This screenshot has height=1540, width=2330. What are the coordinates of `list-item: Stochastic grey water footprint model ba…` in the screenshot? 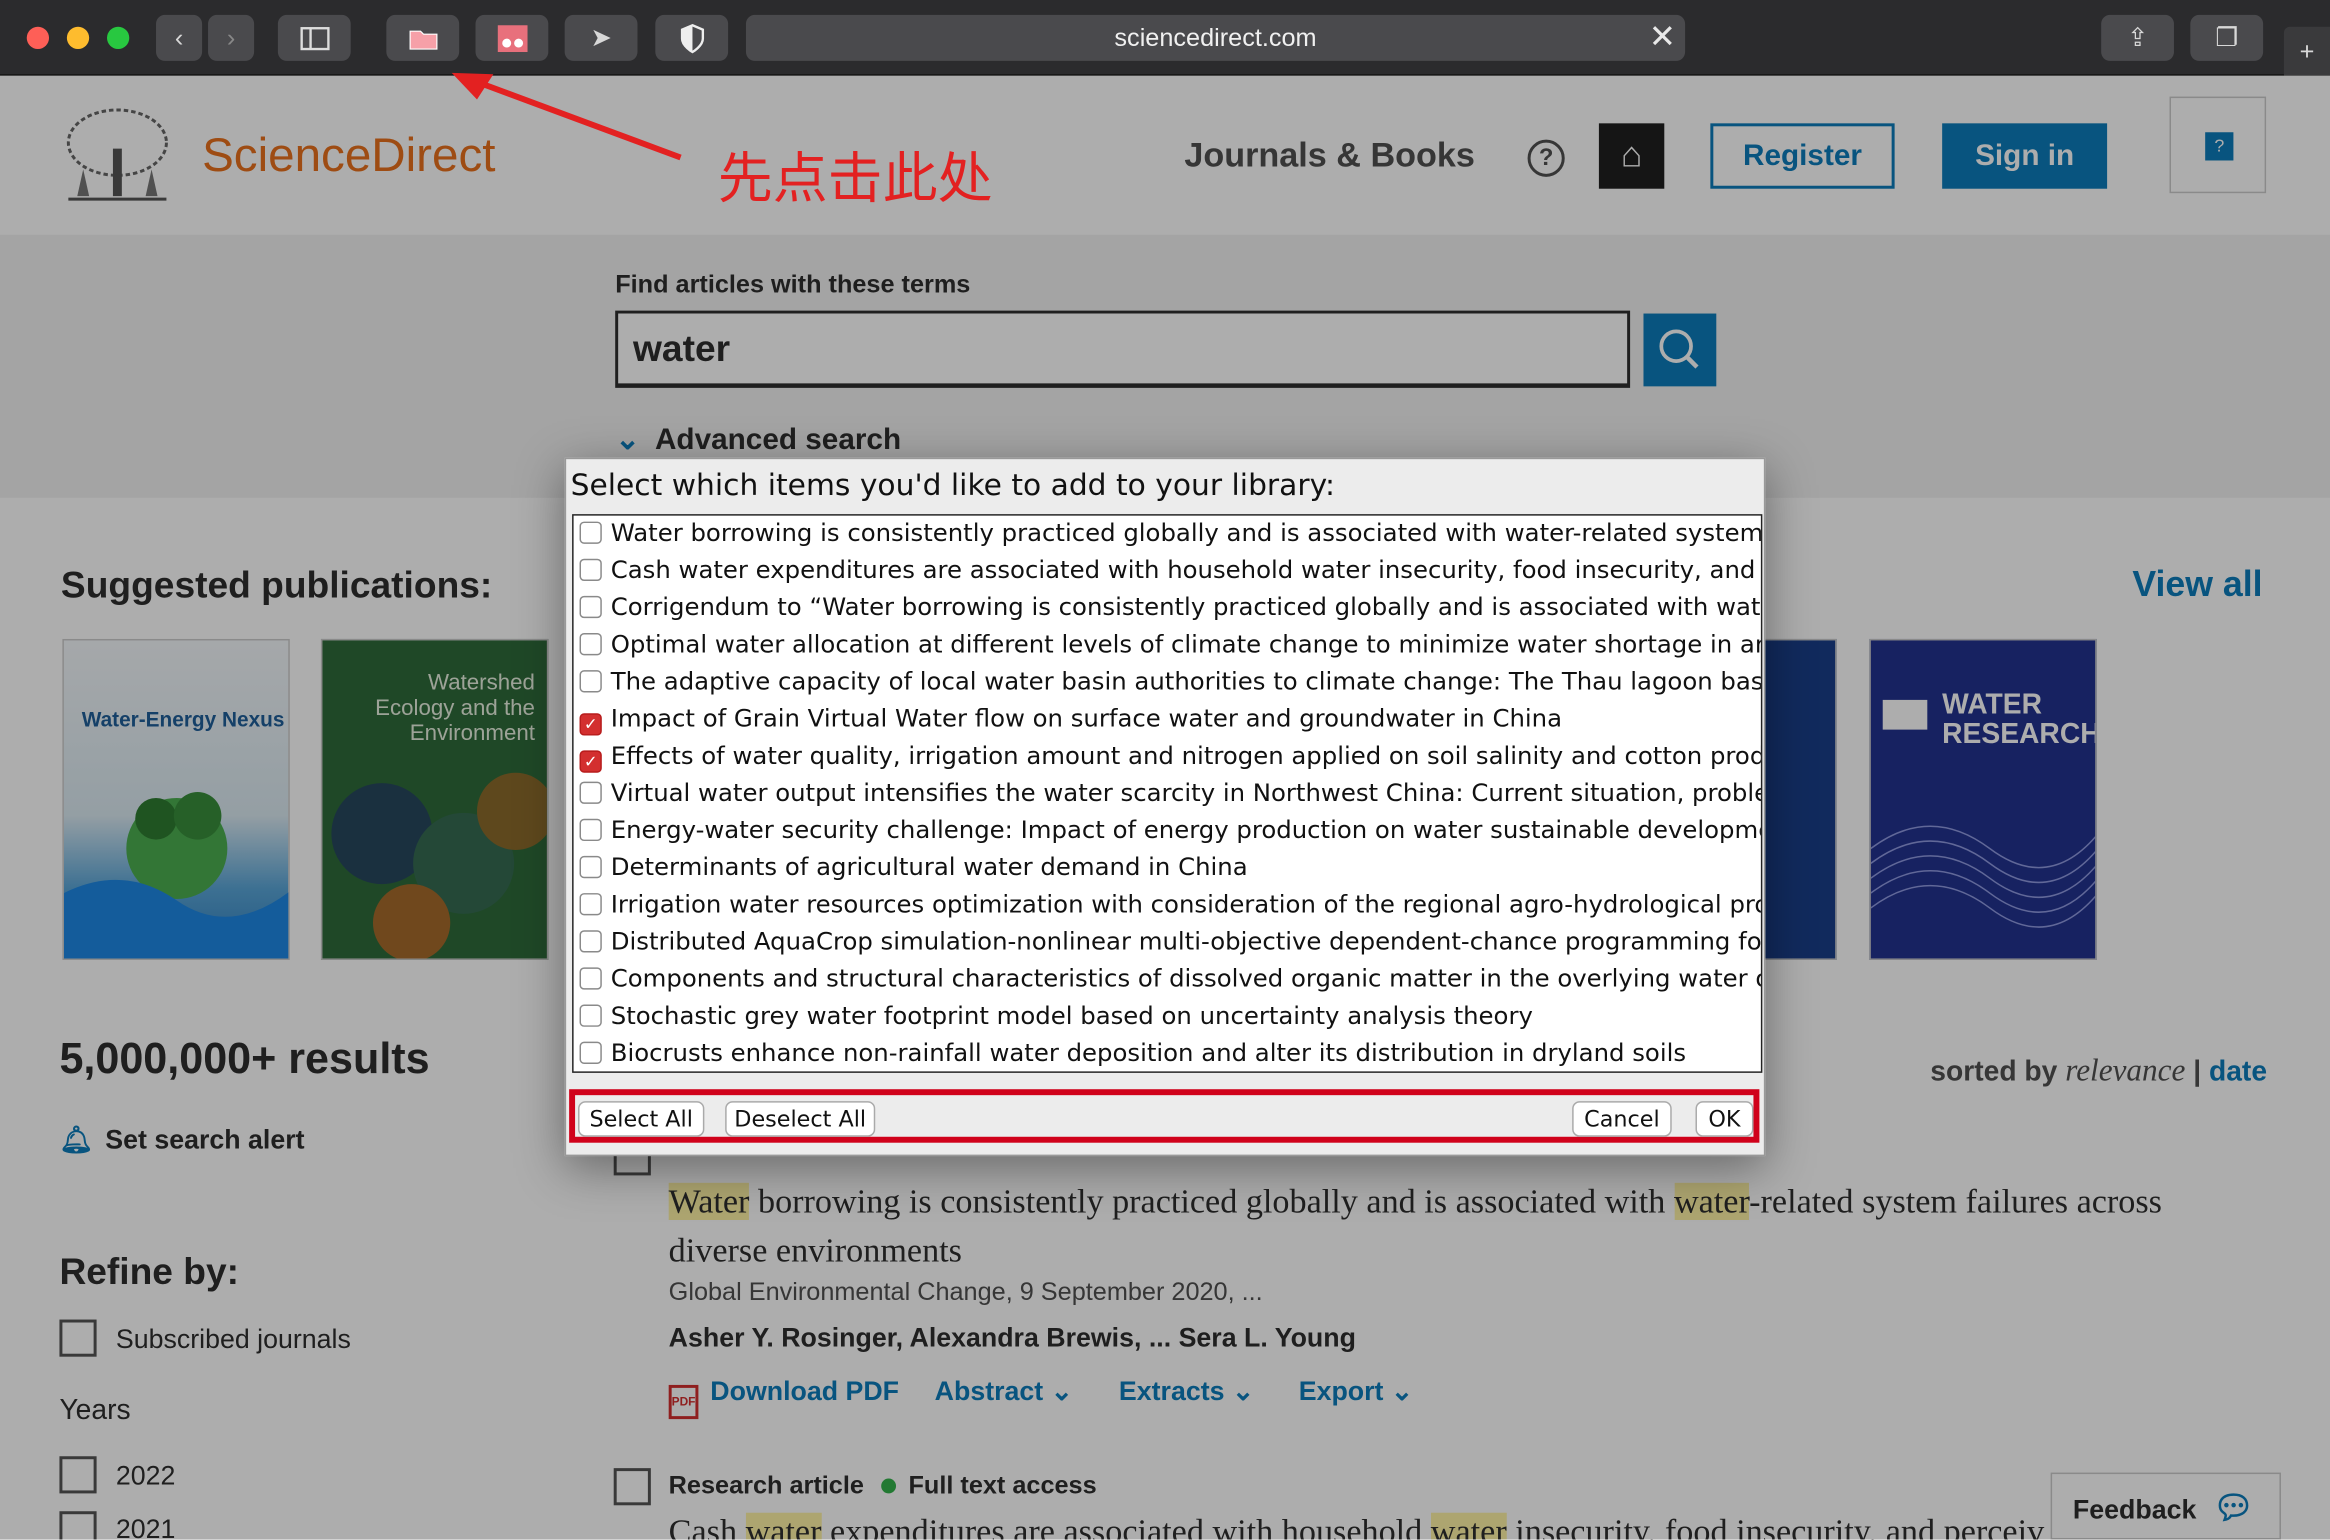 It's located at (1056, 1020).